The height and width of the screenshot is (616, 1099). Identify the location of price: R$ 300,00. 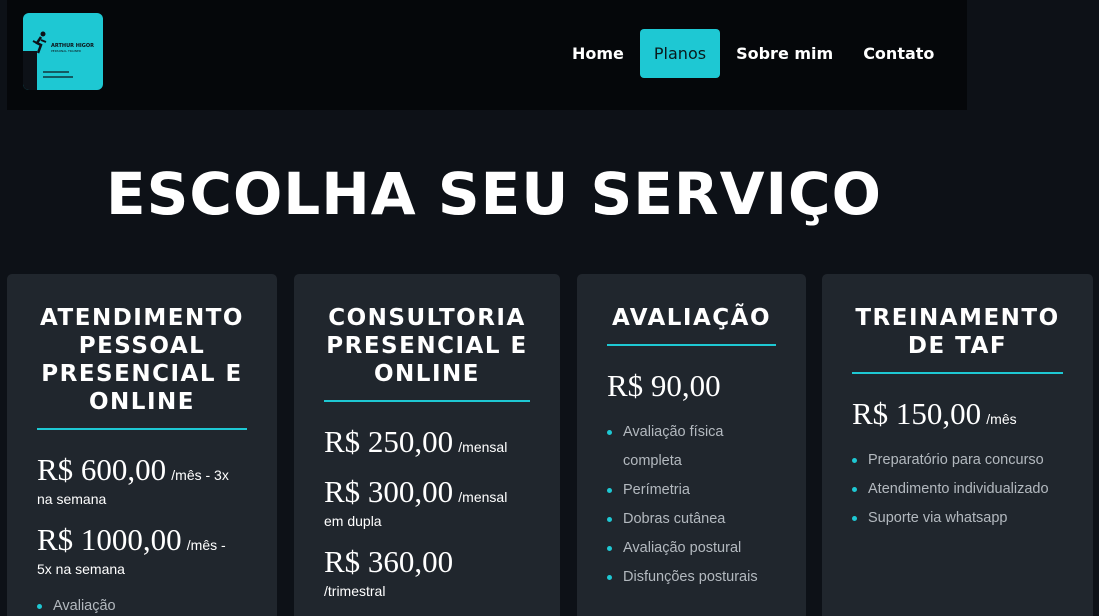
(389, 491).